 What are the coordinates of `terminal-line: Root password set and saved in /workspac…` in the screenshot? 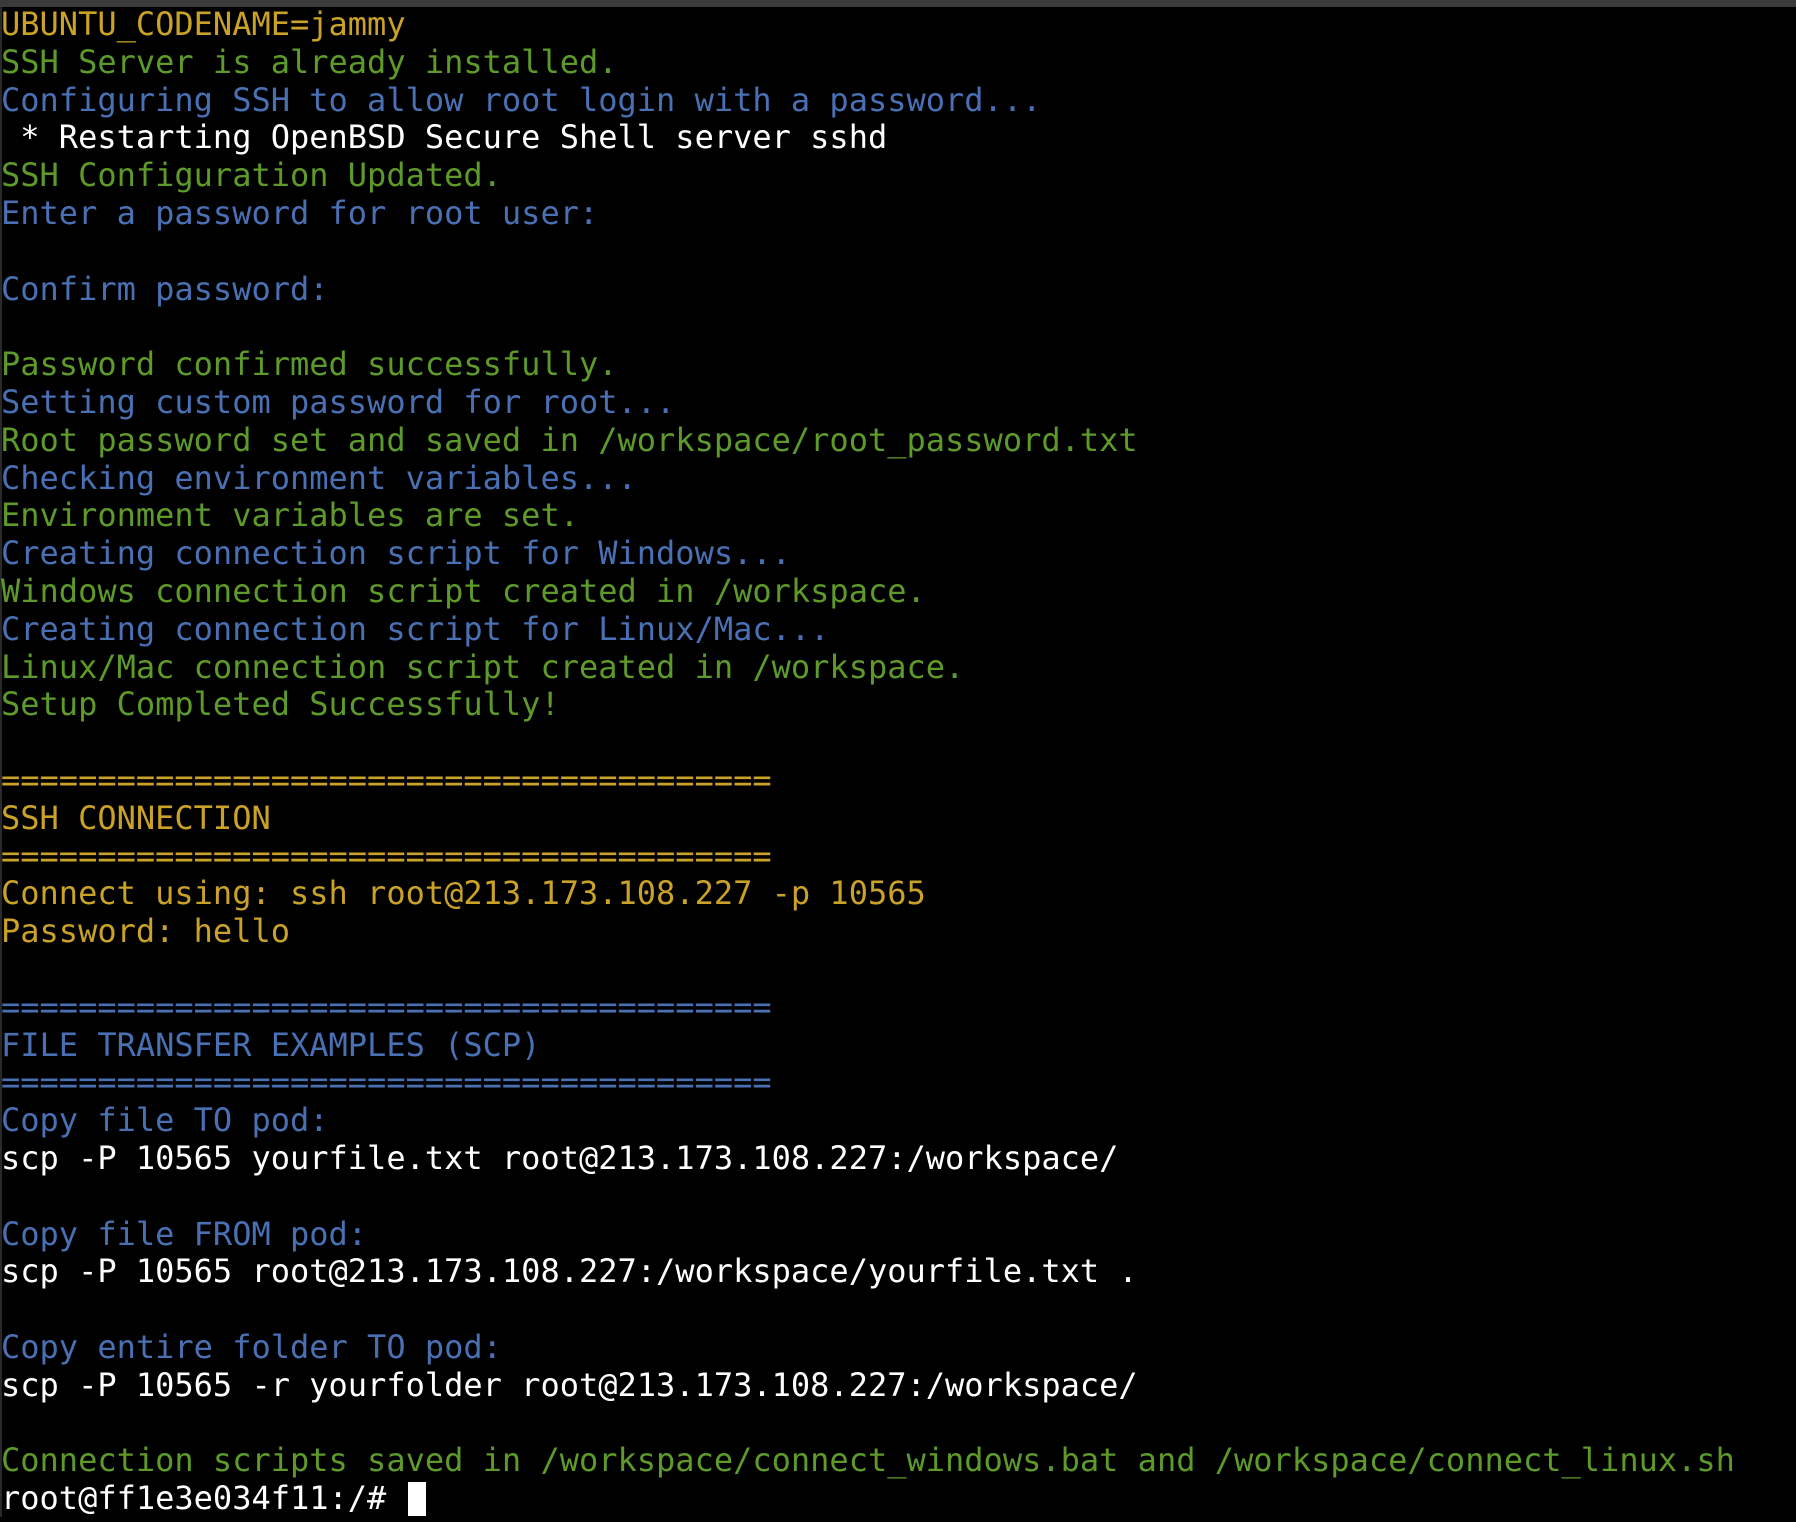 It's located at (569, 439).